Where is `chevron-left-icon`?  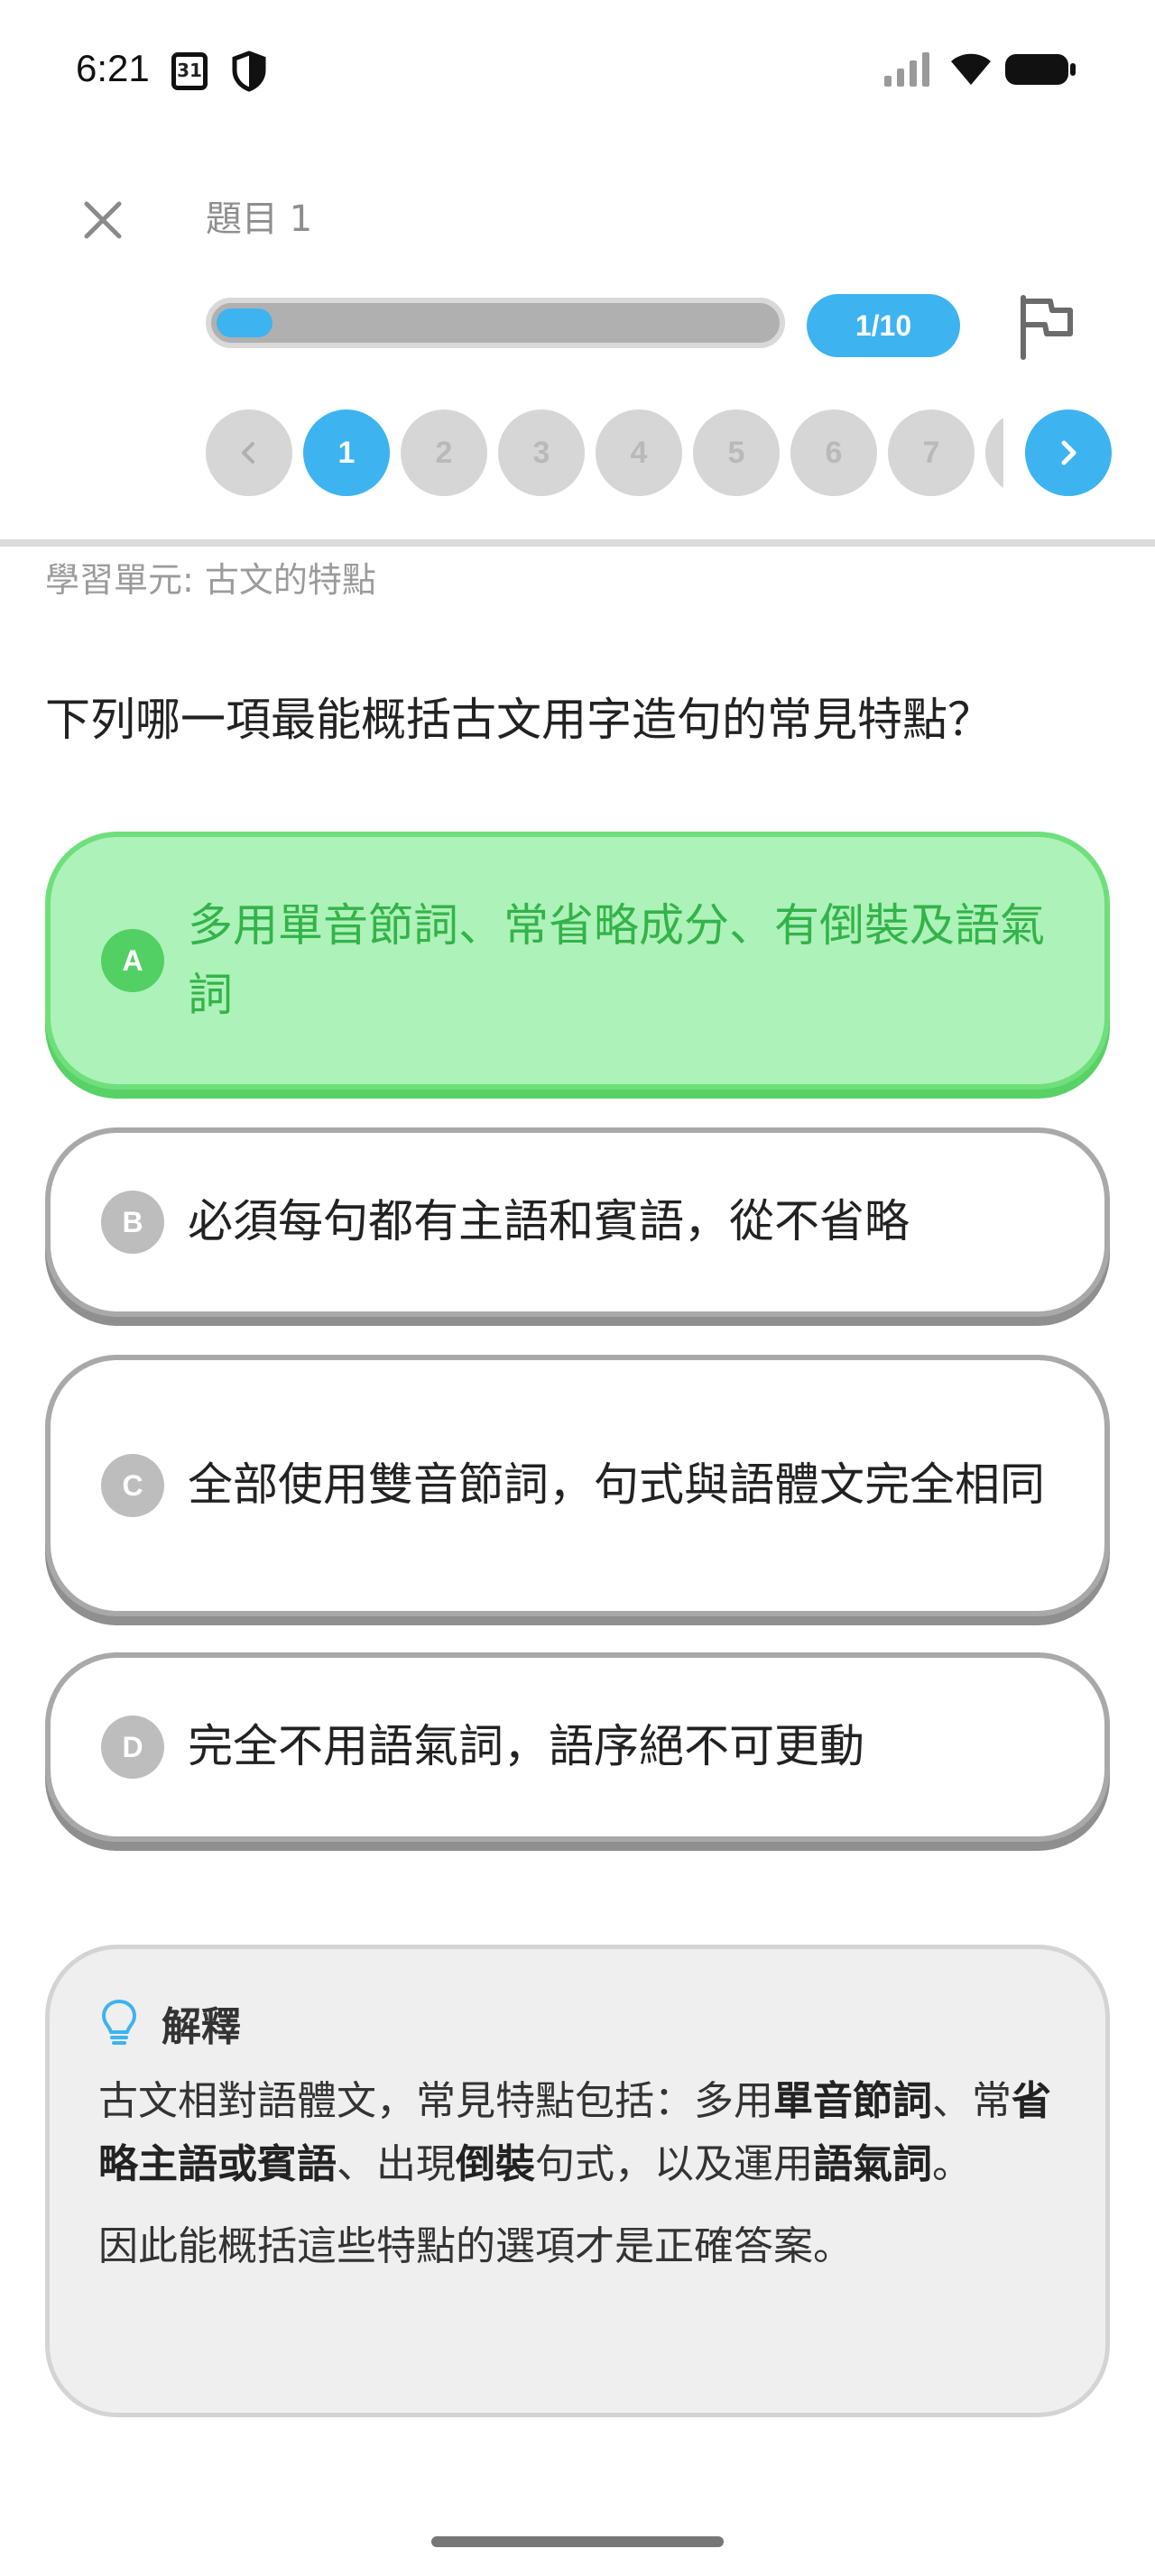
chevron-left-icon is located at coordinates (248, 453).